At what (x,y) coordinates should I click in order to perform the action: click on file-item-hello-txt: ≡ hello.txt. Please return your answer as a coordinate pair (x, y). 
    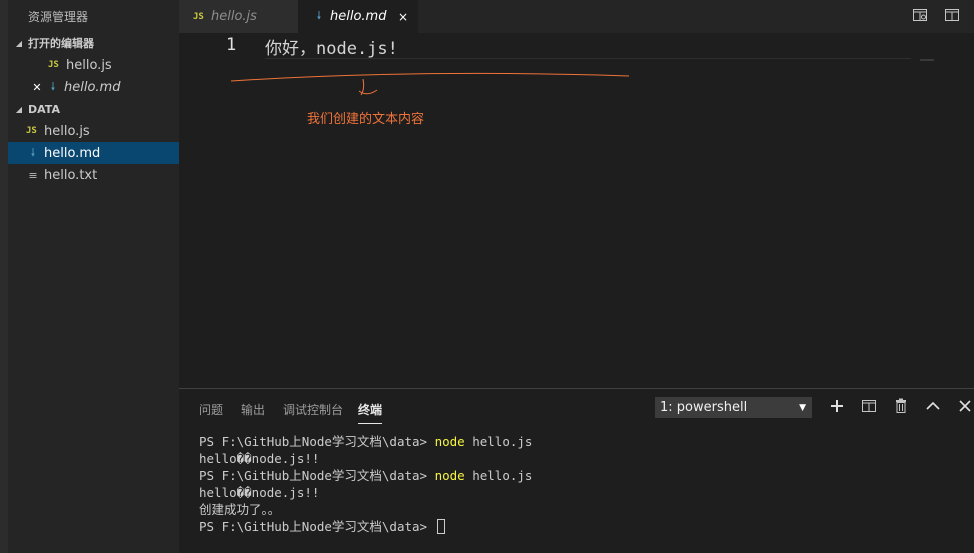
    Looking at the image, I should click on (93, 175).